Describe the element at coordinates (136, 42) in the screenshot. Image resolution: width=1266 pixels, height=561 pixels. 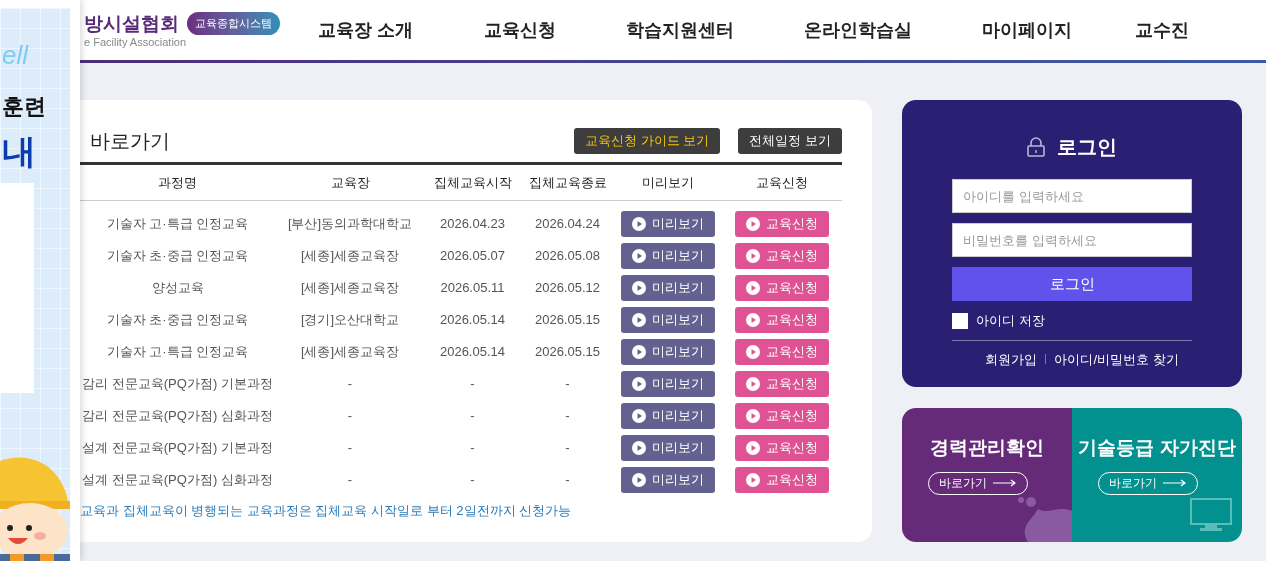
I see `logo-subtitle: e Facility Association` at that location.